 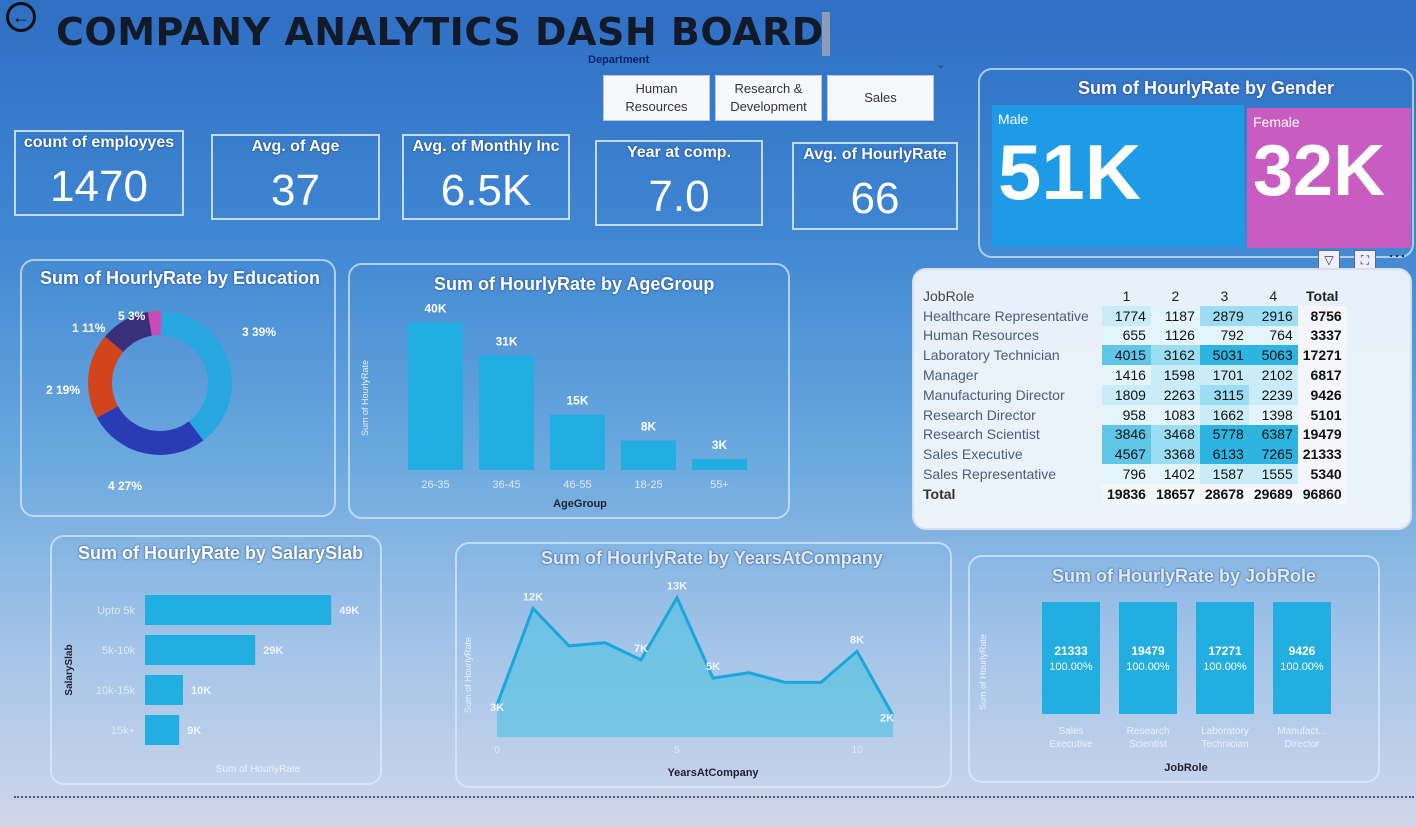 I want to click on jobrole-category-label: Sales, so click(x=1070, y=731).